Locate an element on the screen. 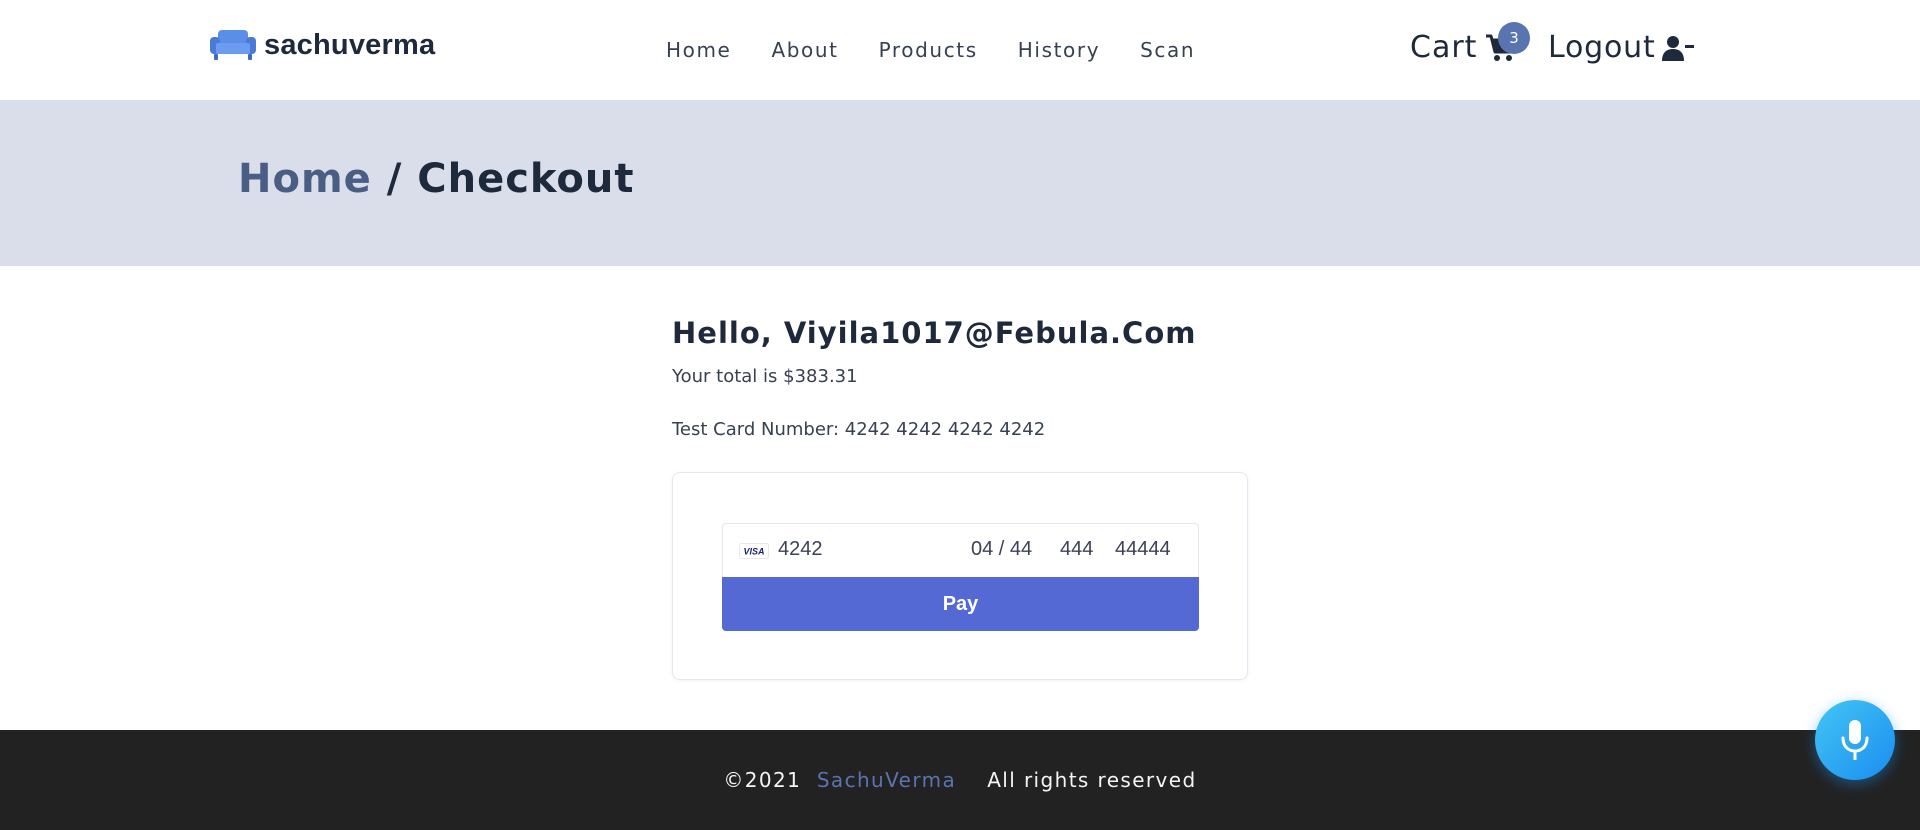  visa-icon: VISA is located at coordinates (754, 551).